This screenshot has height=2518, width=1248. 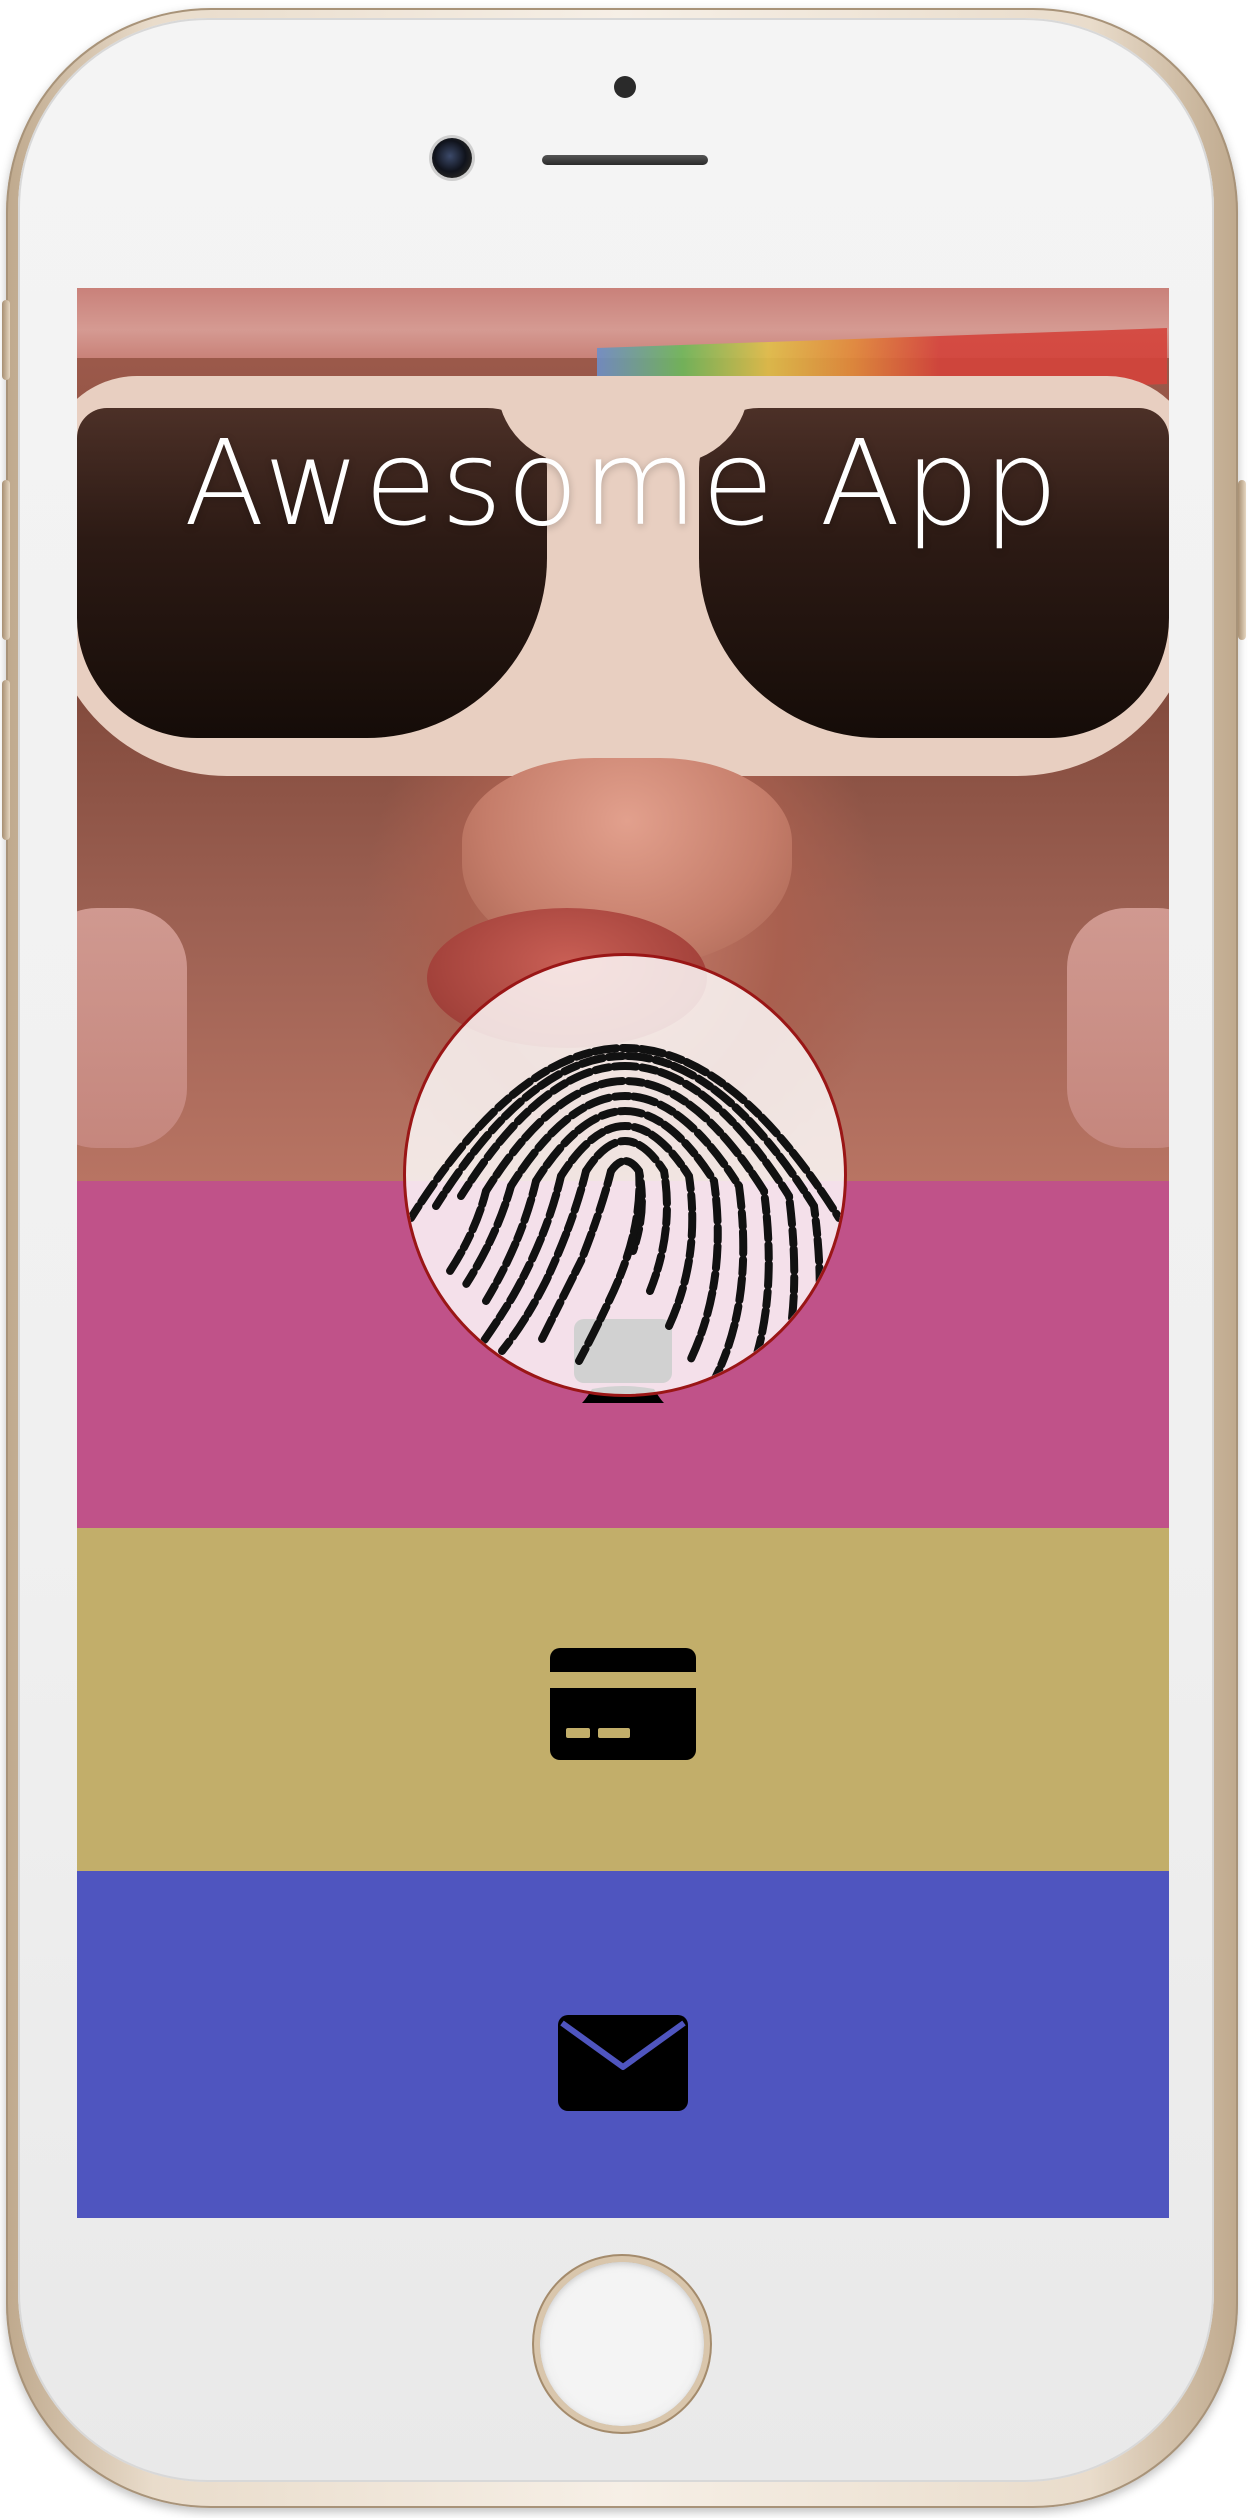 I want to click on mail-icon, so click(x=623, y=2063).